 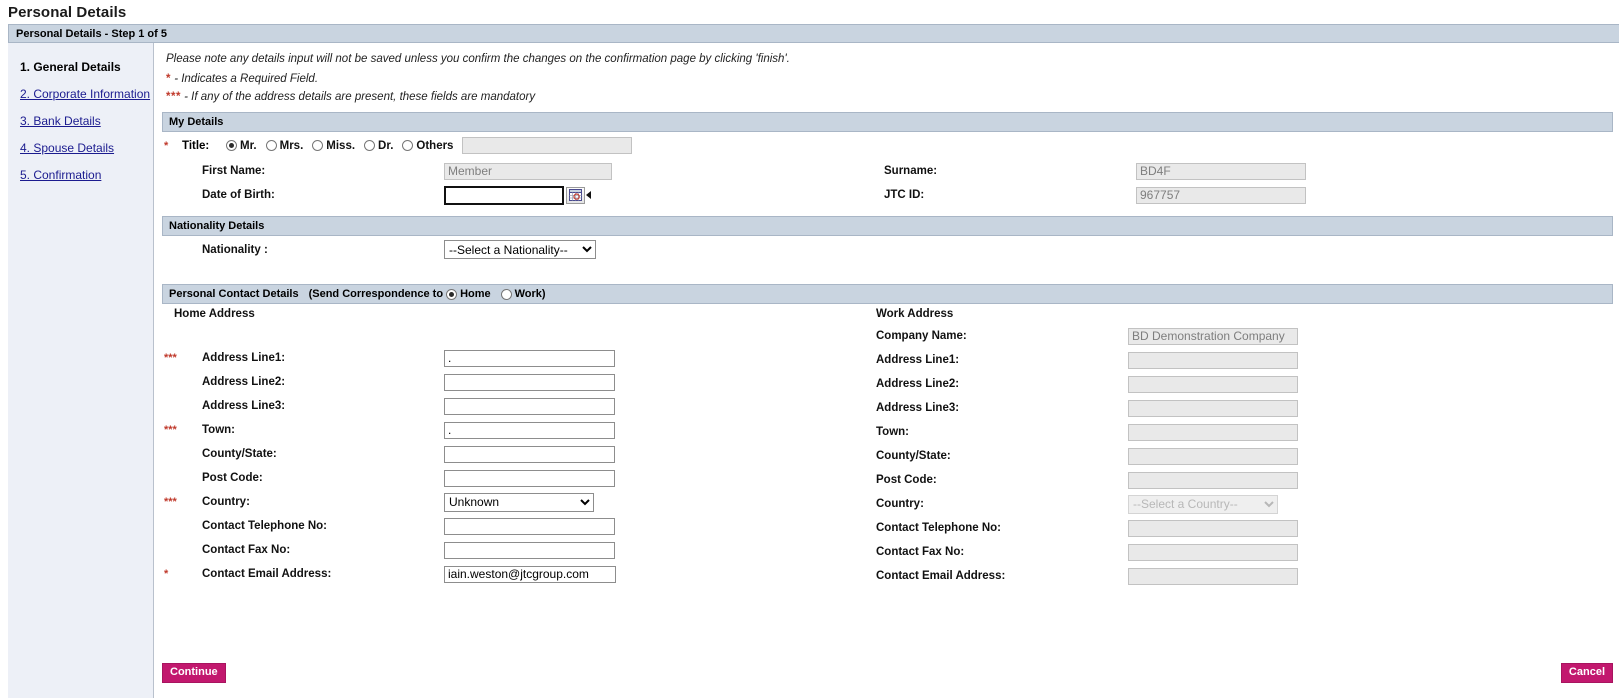 I want to click on company-name-label: Company Name:, so click(x=921, y=336).